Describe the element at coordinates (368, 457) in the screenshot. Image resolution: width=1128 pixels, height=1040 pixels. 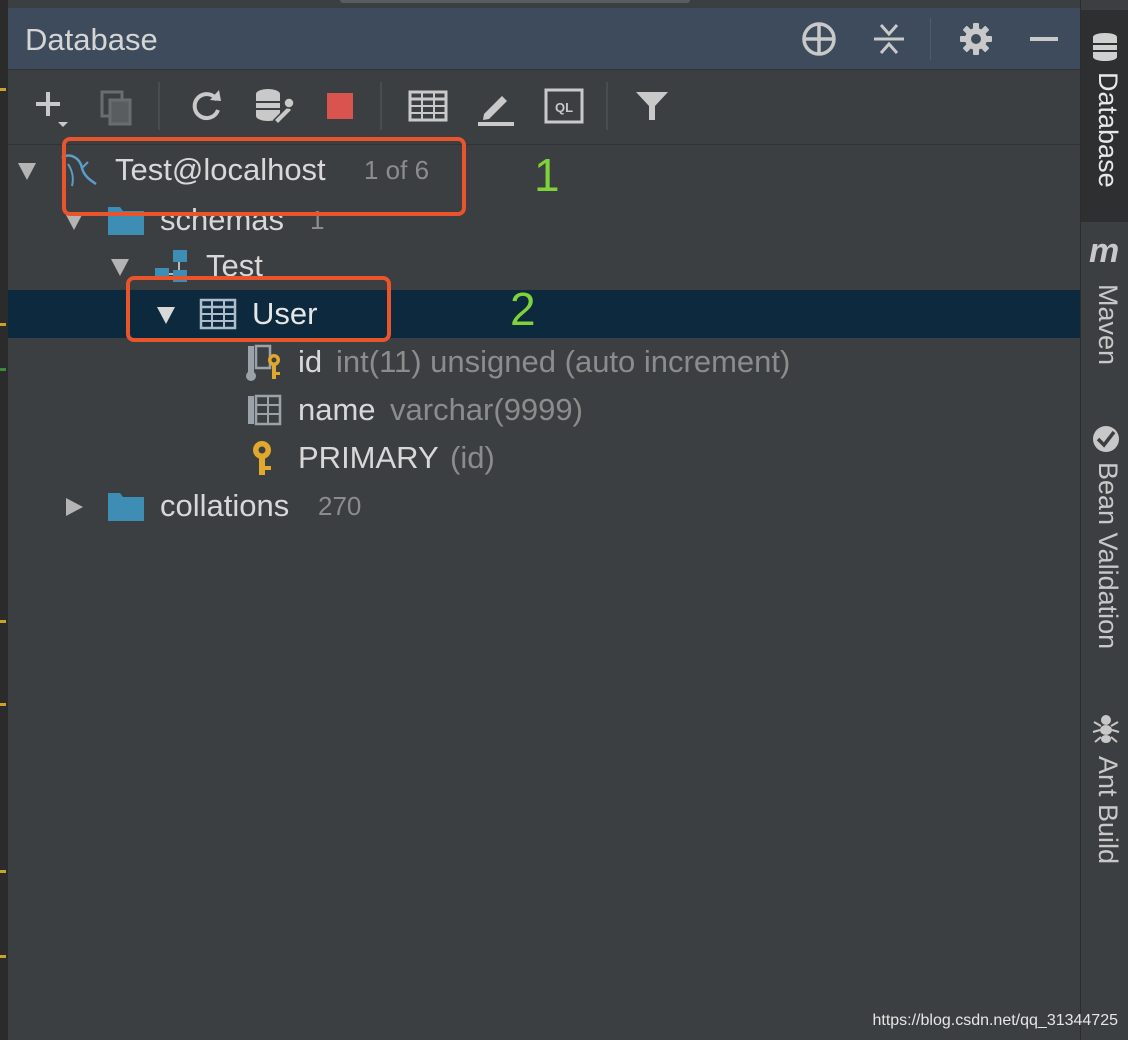
I see `key-name: PRIMARY` at that location.